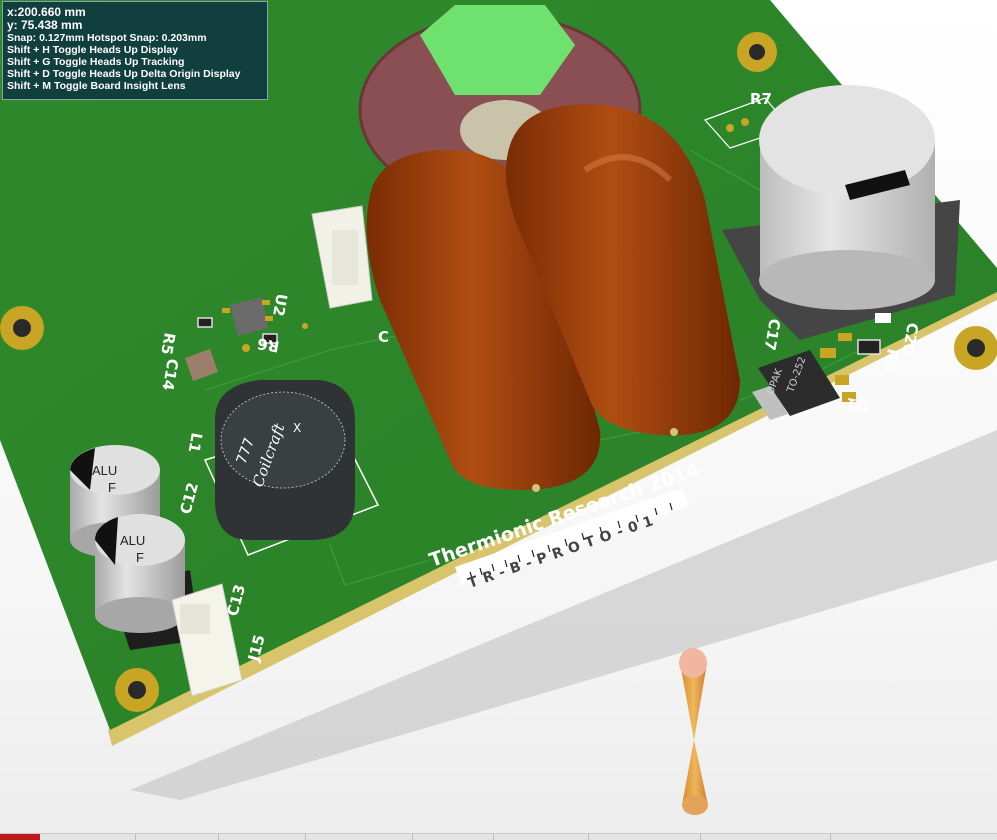 This screenshot has height=840, width=997. What do you see at coordinates (297, 428) in the screenshot?
I see `inductor-x-mark: X` at bounding box center [297, 428].